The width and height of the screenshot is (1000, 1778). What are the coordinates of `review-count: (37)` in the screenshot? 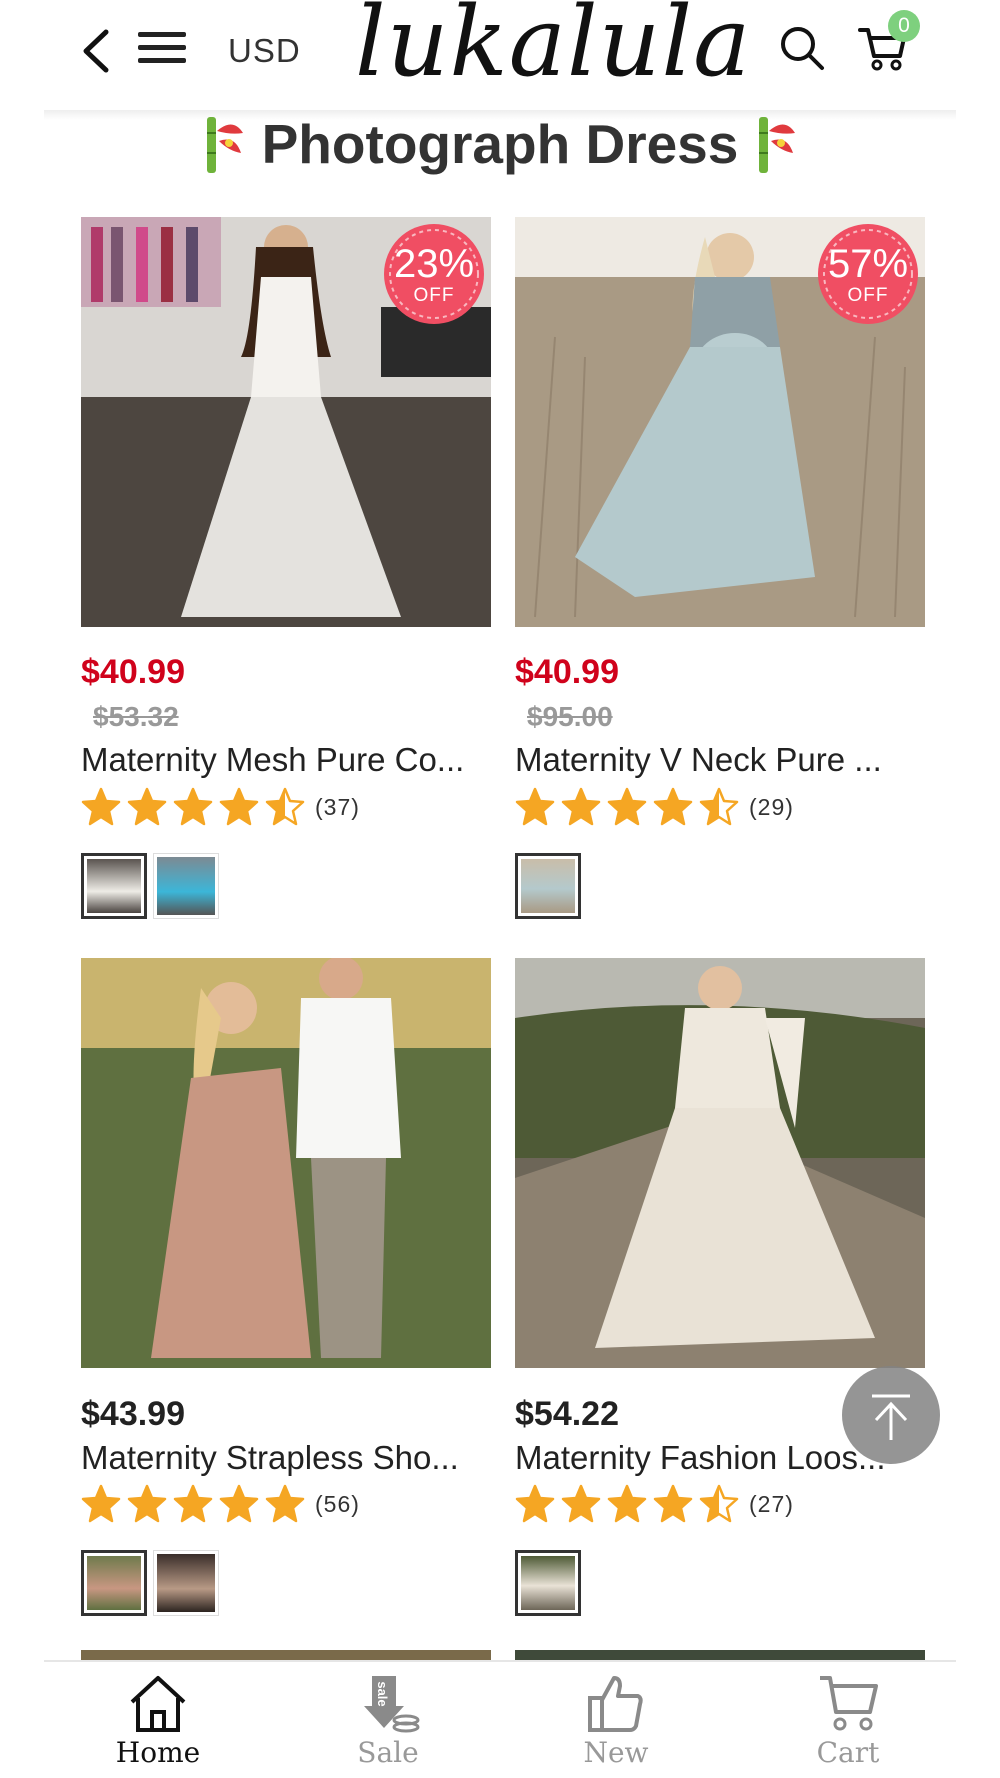 It's located at (337, 806).